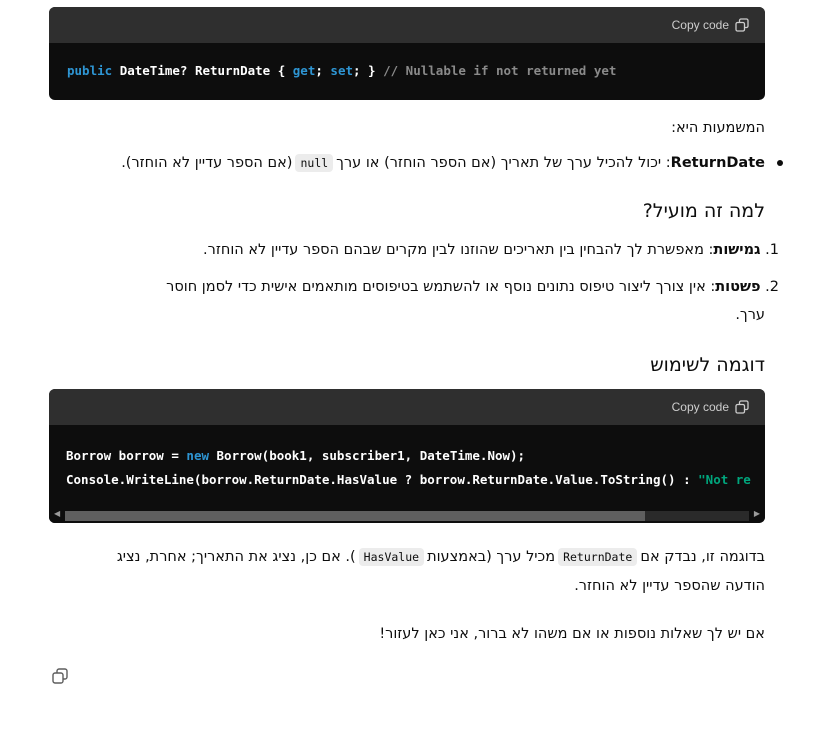  What do you see at coordinates (724, 479) in the screenshot?
I see `code-string: "Not re` at bounding box center [724, 479].